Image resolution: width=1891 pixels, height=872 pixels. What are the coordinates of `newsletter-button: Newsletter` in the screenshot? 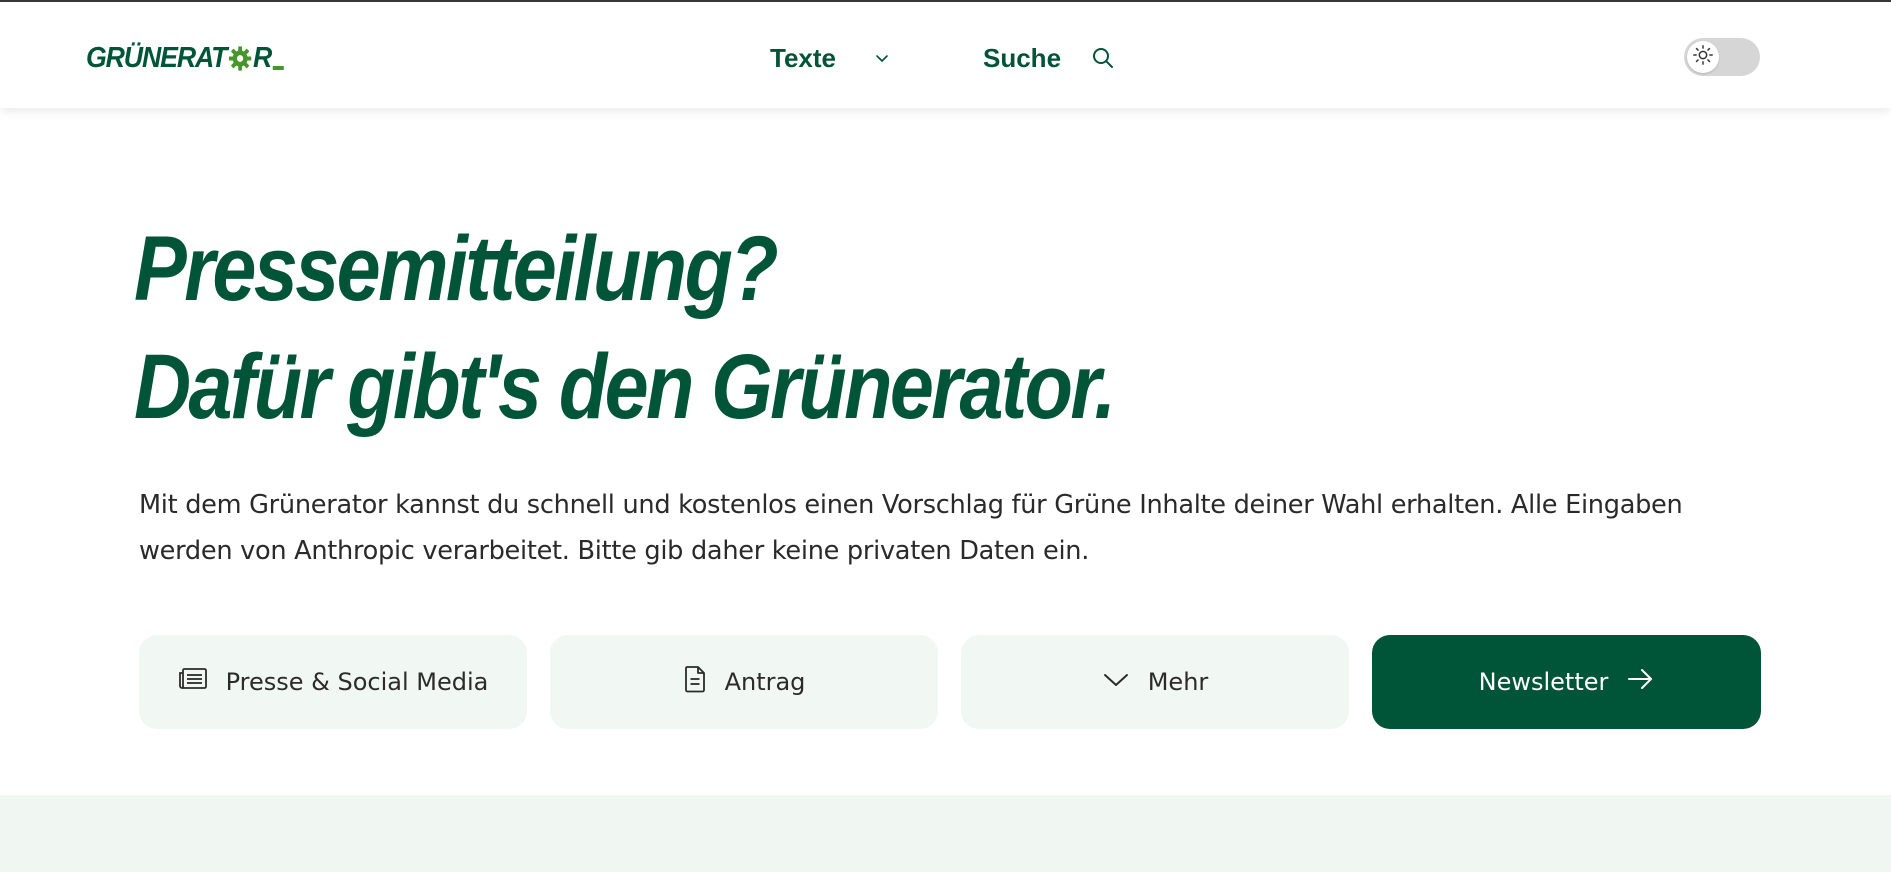 It's located at (1566, 682).